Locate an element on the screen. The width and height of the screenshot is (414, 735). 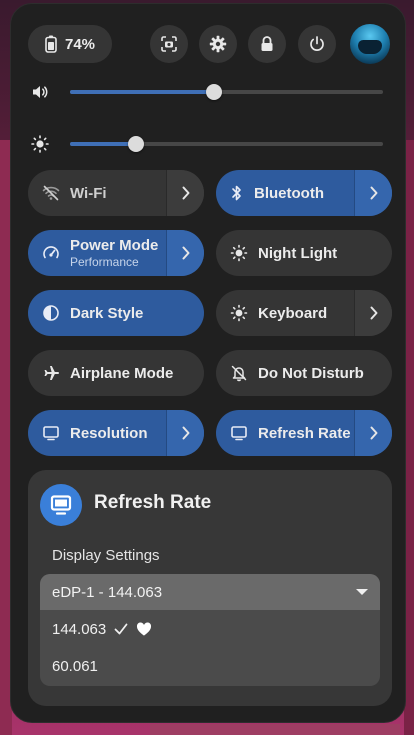
night-light-toggle: Night Light is located at coordinates (304, 253).